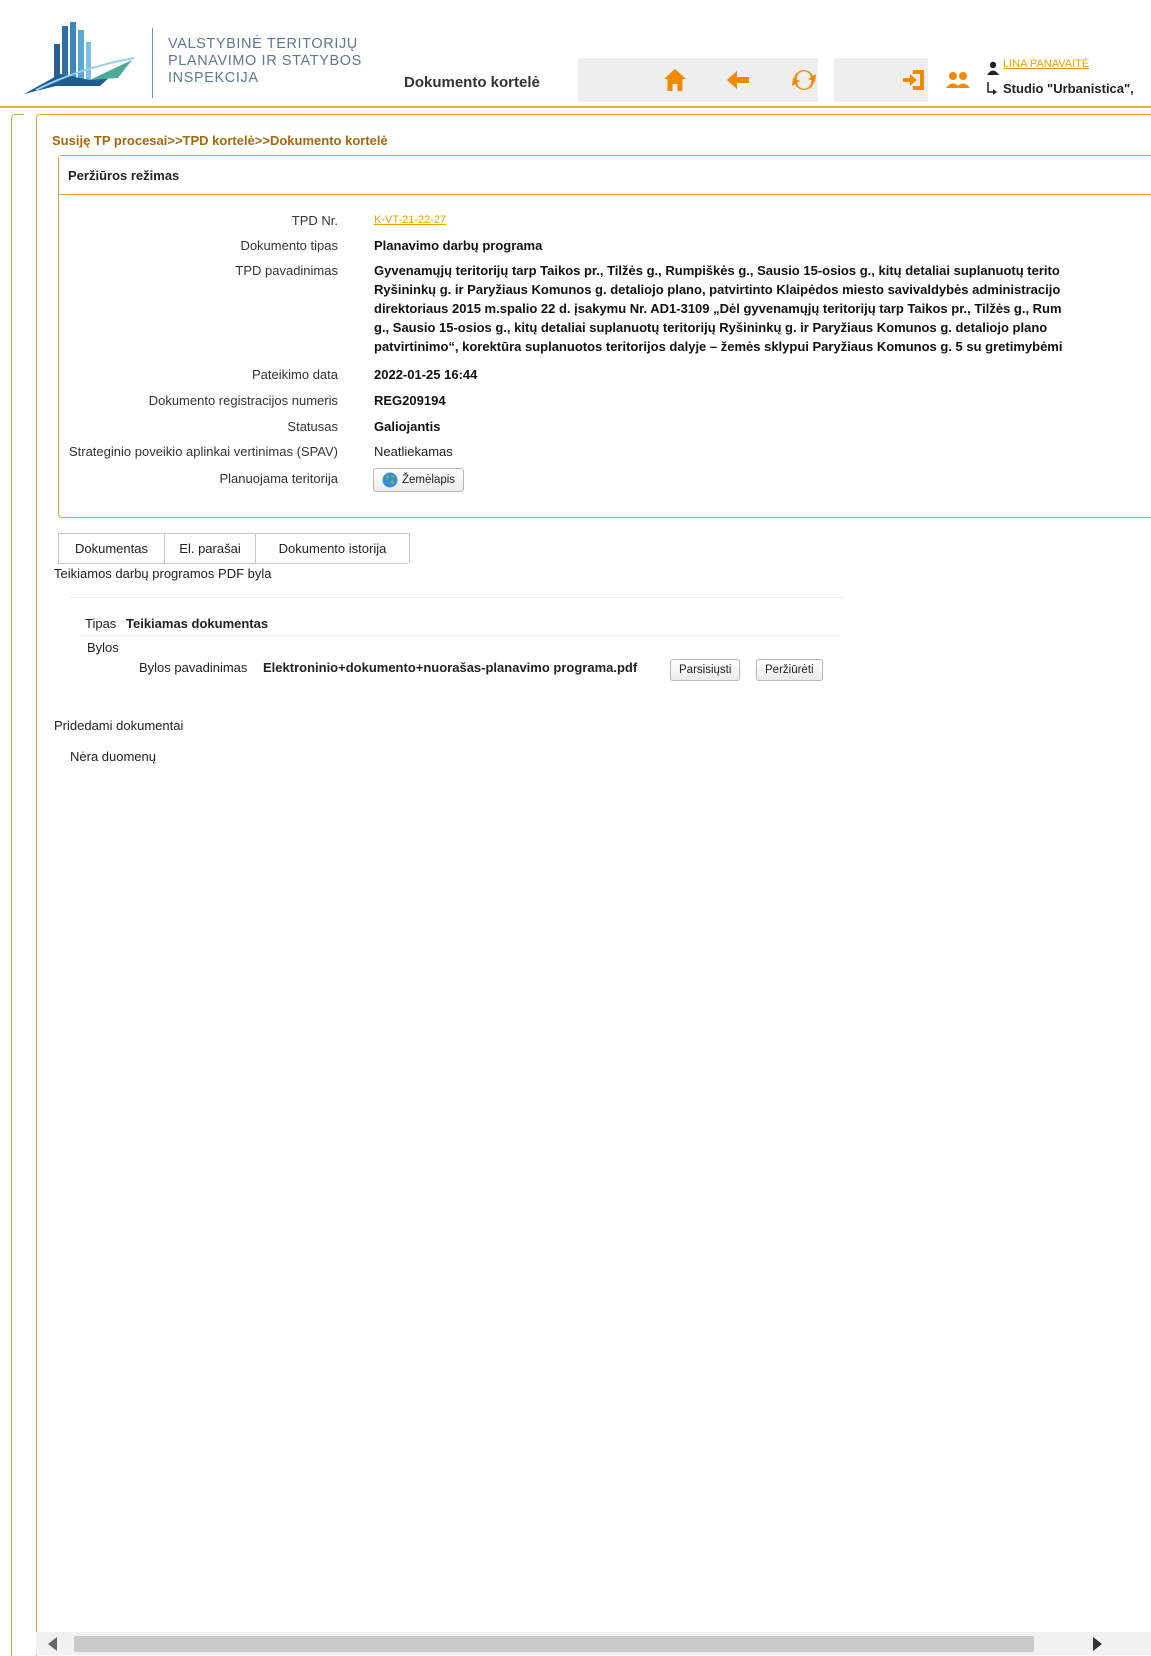 This screenshot has width=1151, height=1656. I want to click on field-row-territory: Planuojama teritorija, so click(575, 480).